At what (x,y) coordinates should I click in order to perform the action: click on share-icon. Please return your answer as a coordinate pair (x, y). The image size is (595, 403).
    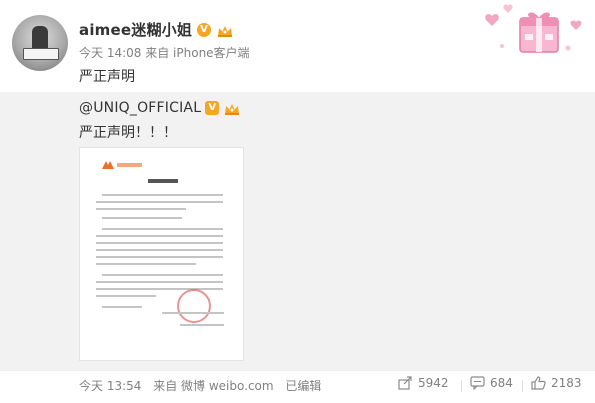
    Looking at the image, I should click on (405, 383).